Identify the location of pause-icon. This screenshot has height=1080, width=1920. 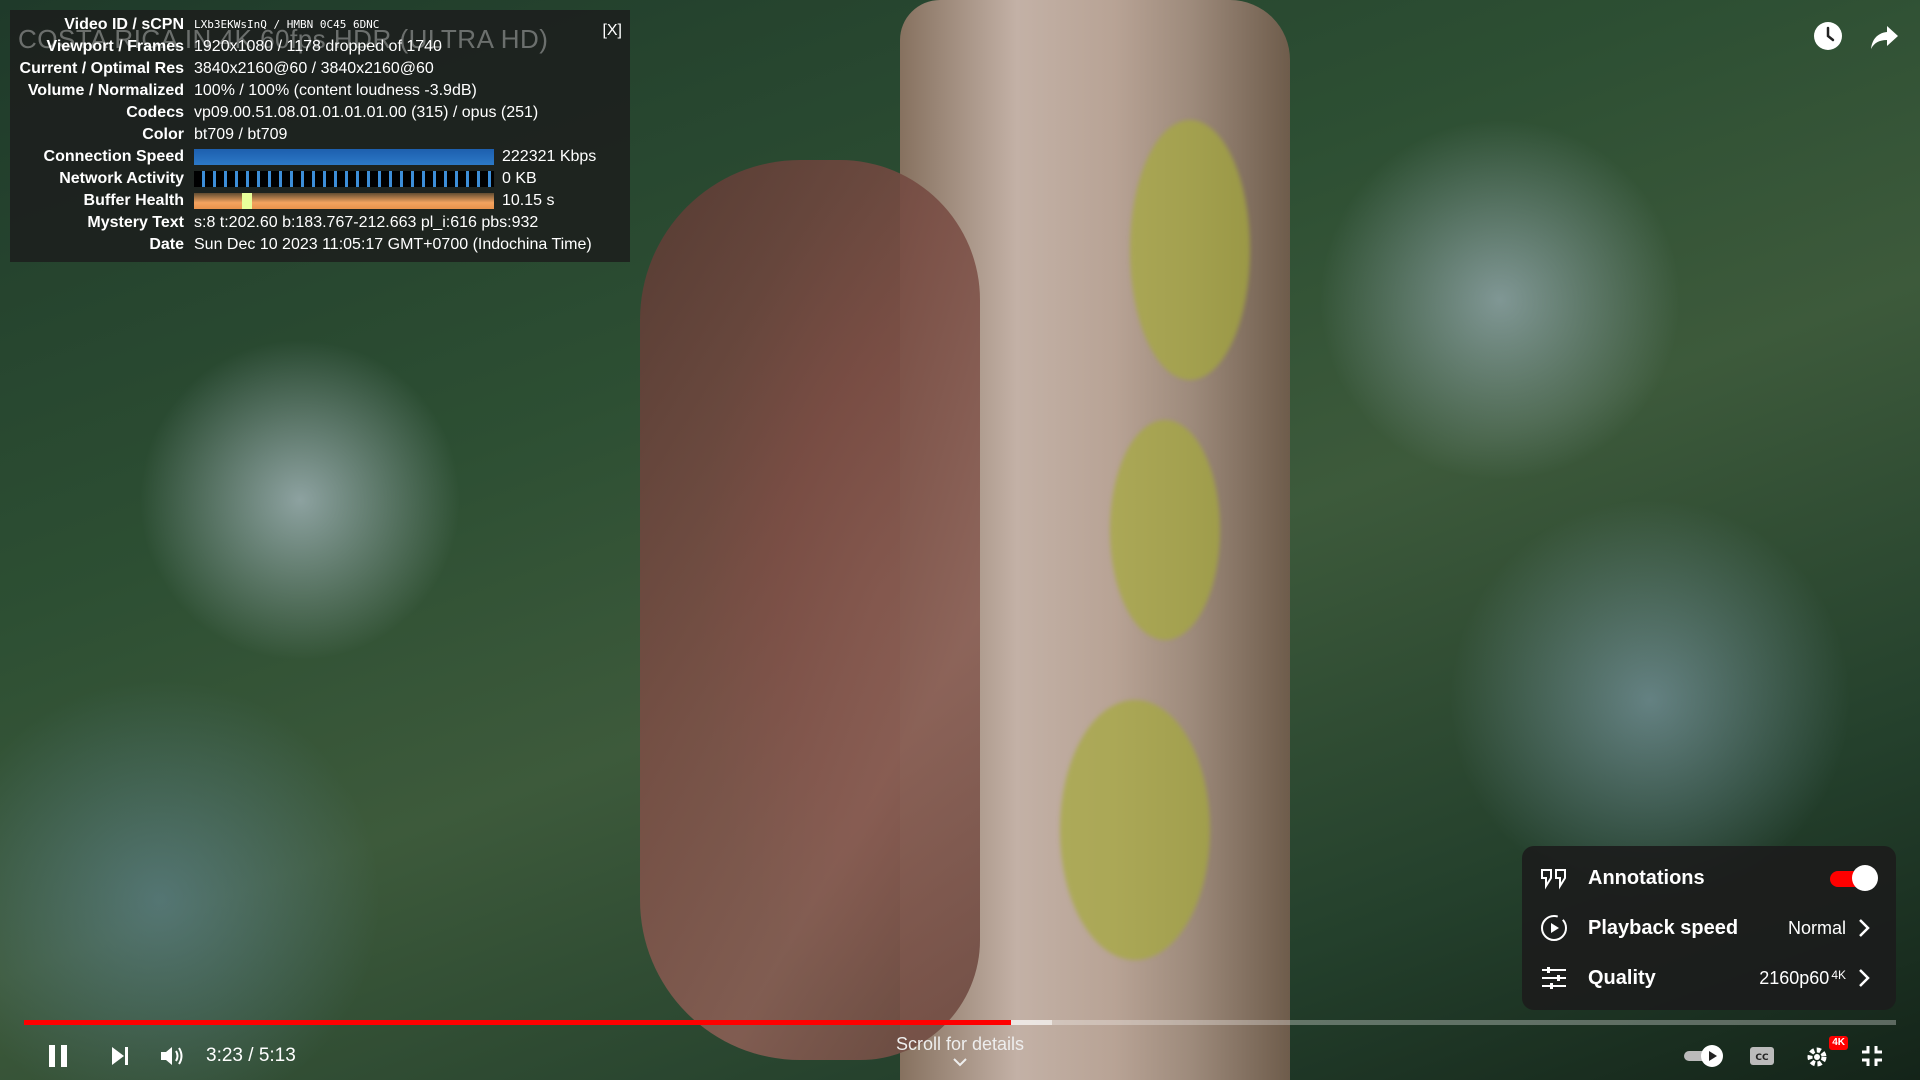
(58, 1056).